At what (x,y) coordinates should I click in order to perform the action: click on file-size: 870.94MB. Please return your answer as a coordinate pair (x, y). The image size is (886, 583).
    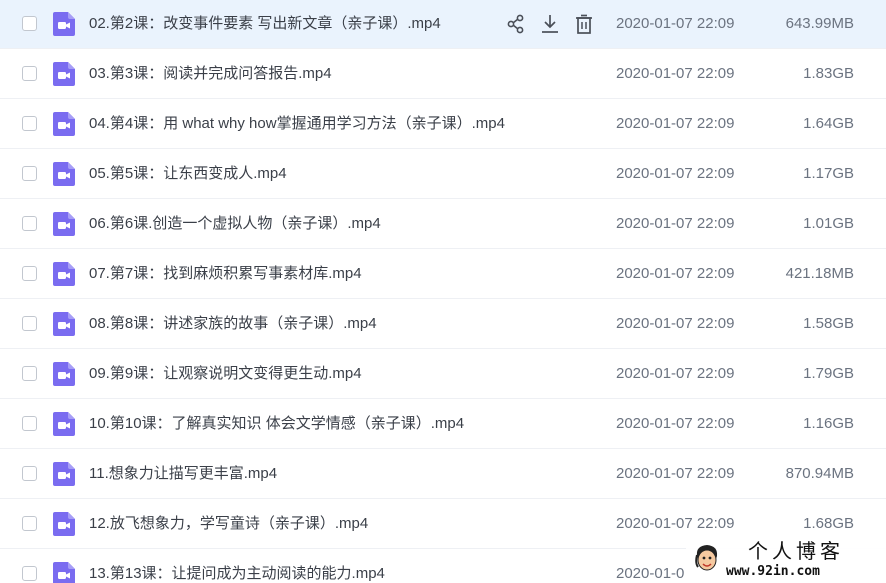
    Looking at the image, I should click on (819, 473).